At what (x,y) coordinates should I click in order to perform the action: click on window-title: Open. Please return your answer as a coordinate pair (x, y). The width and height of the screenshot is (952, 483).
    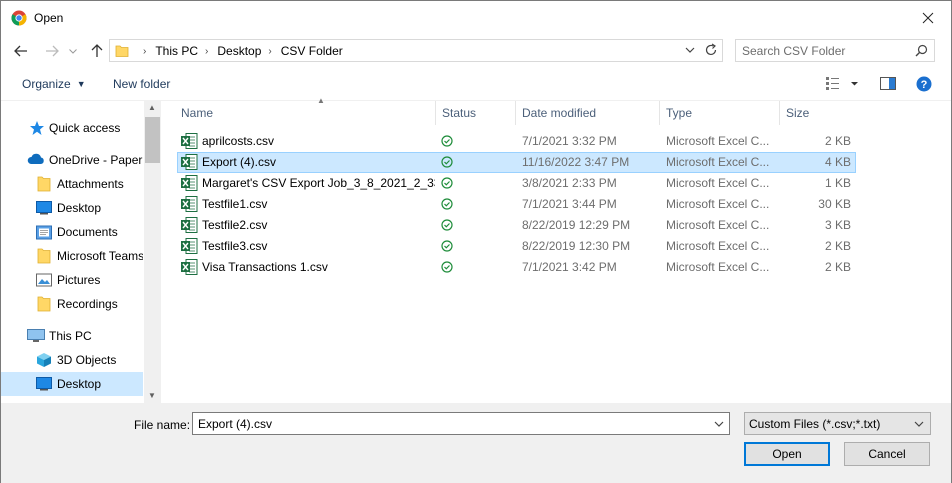
    Looking at the image, I should click on (49, 18).